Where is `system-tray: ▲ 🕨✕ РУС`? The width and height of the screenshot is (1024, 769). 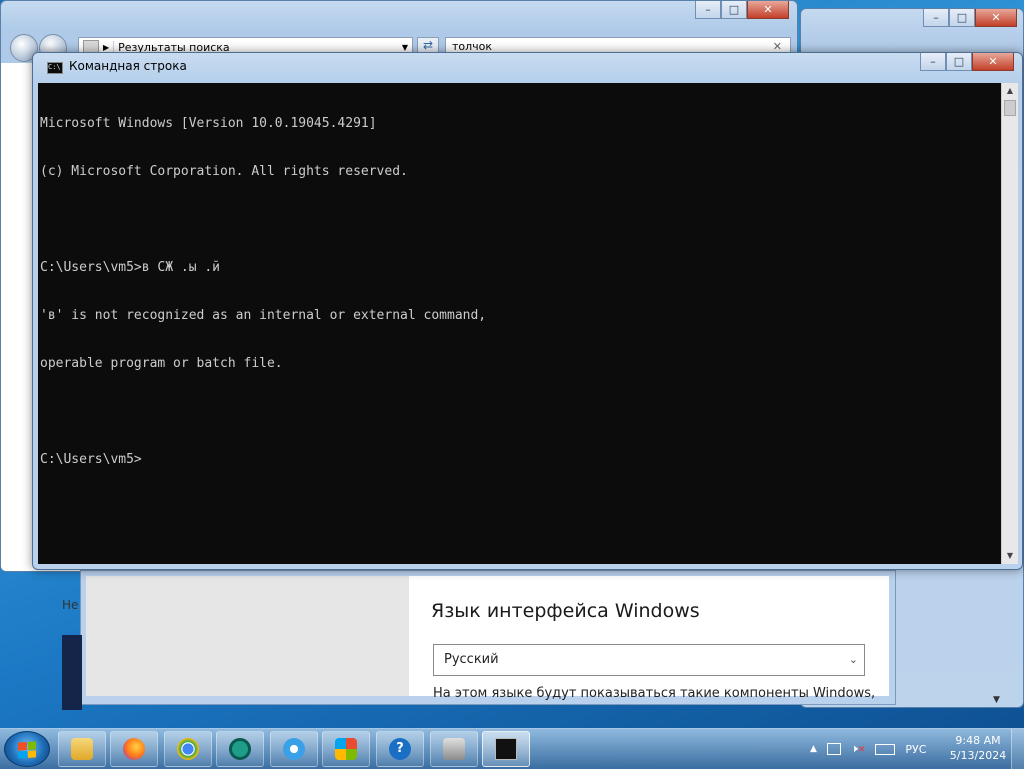 system-tray: ▲ 🕨✕ РУС is located at coordinates (868, 749).